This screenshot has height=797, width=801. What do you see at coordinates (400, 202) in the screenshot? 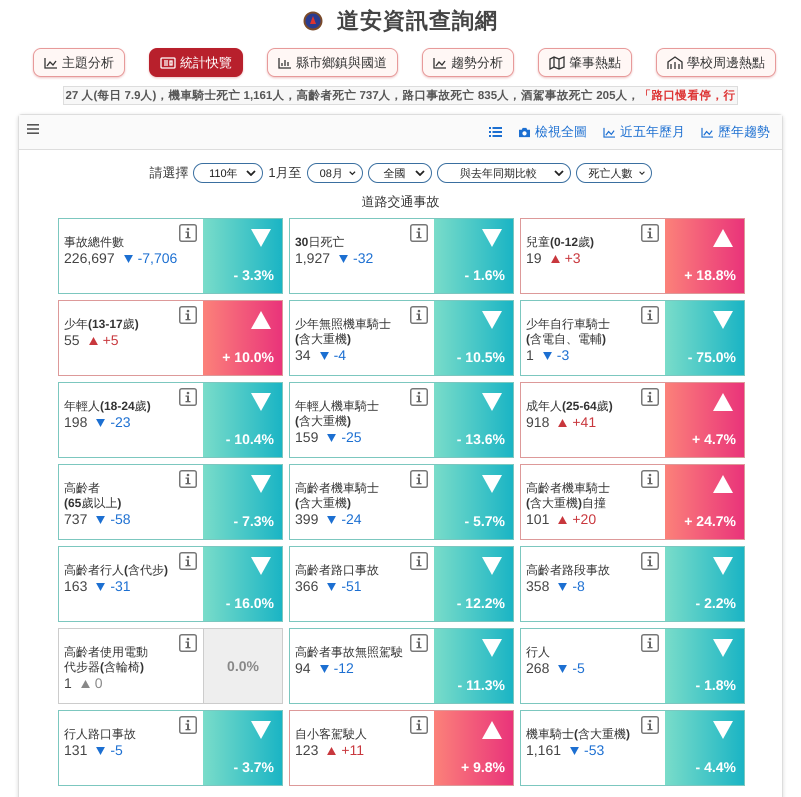
I see `section-title: 道路交通事故` at bounding box center [400, 202].